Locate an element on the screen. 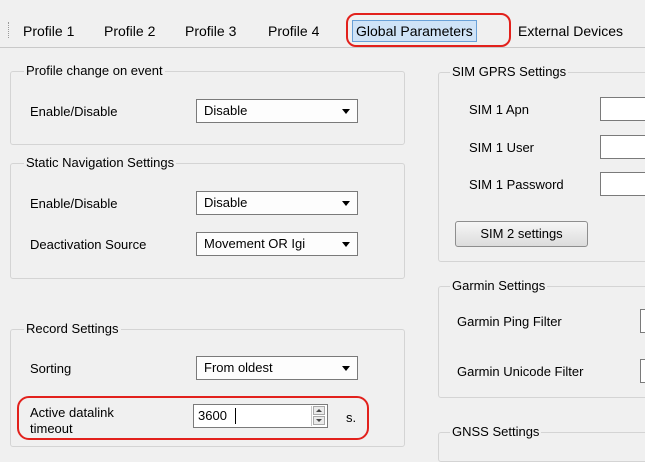 The image size is (645, 462). static-nav-enable-dropdown: Disable is located at coordinates (277, 203).